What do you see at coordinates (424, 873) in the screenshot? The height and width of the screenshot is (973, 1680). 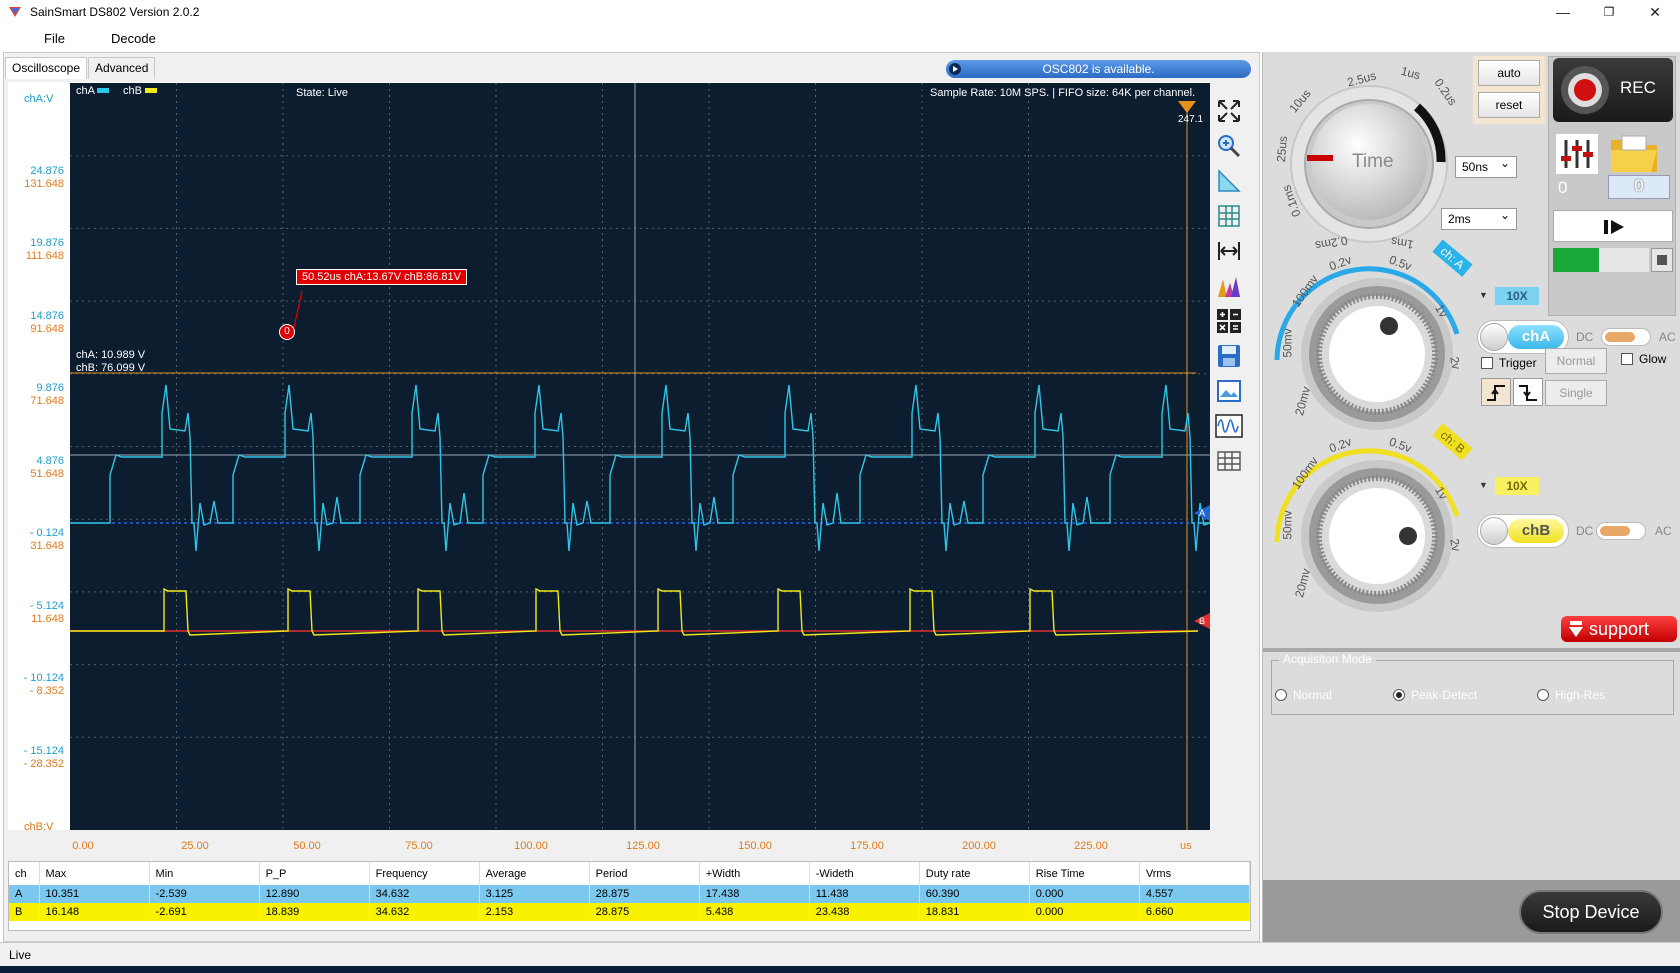 I see `measurement-header-cell: Frequency` at bounding box center [424, 873].